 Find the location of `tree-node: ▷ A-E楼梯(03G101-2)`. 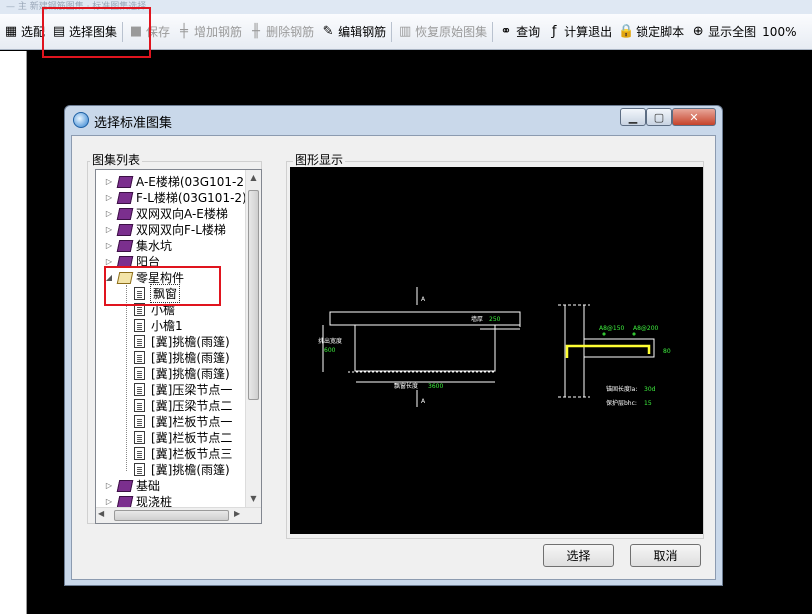

tree-node: ▷ A-E楼梯(03G101-2) is located at coordinates (176, 181).